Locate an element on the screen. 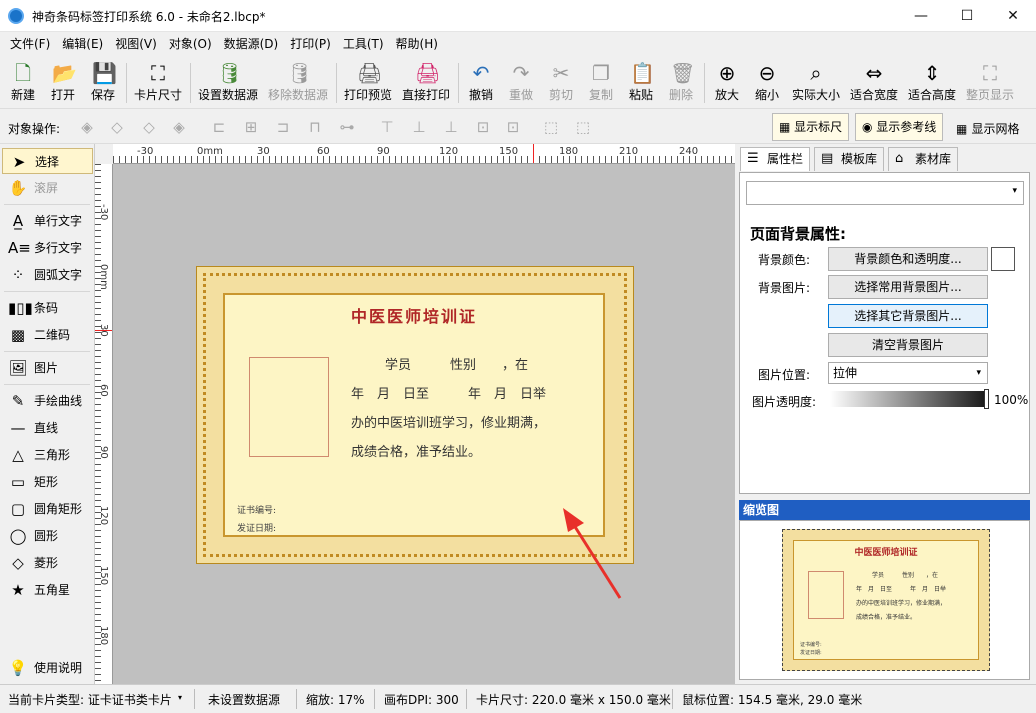  distribute-h-icon: ⊓ is located at coordinates (315, 127).